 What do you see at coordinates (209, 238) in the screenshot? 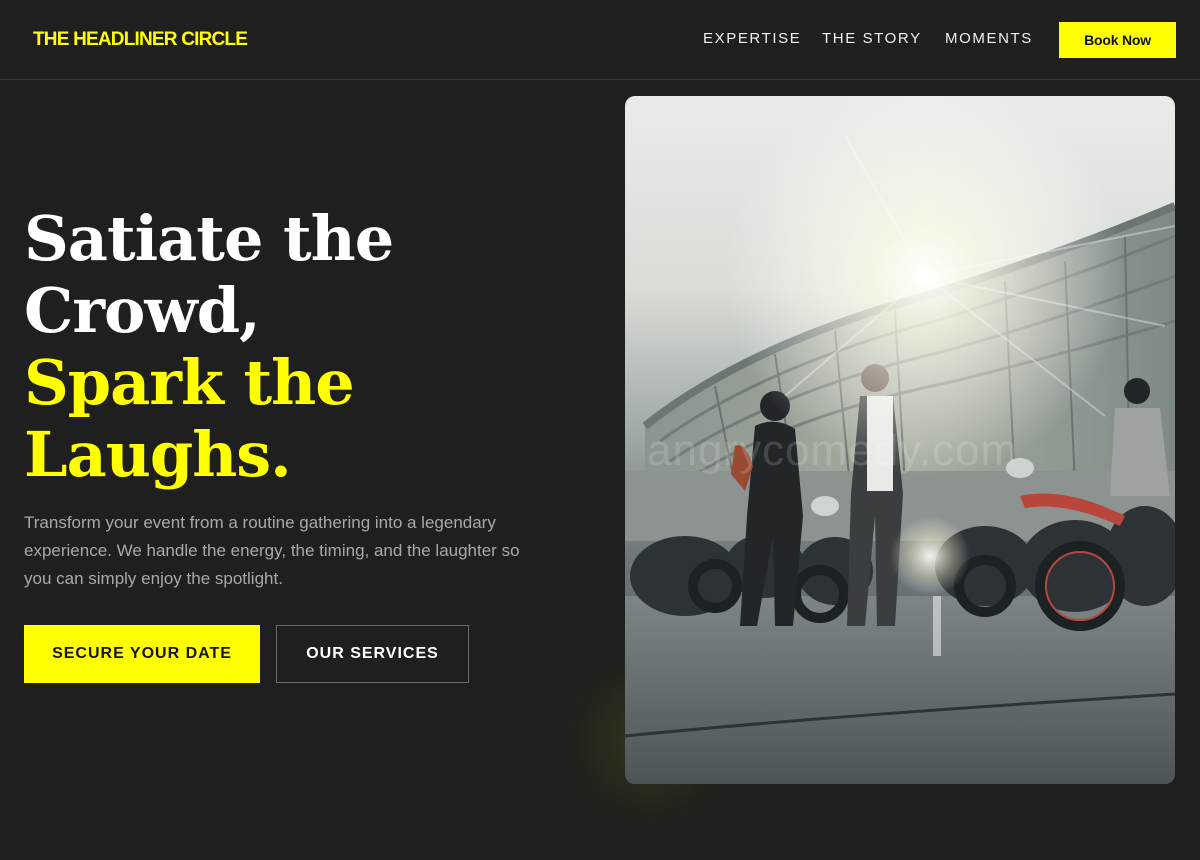
I see `headline-line-1: Satiate the` at bounding box center [209, 238].